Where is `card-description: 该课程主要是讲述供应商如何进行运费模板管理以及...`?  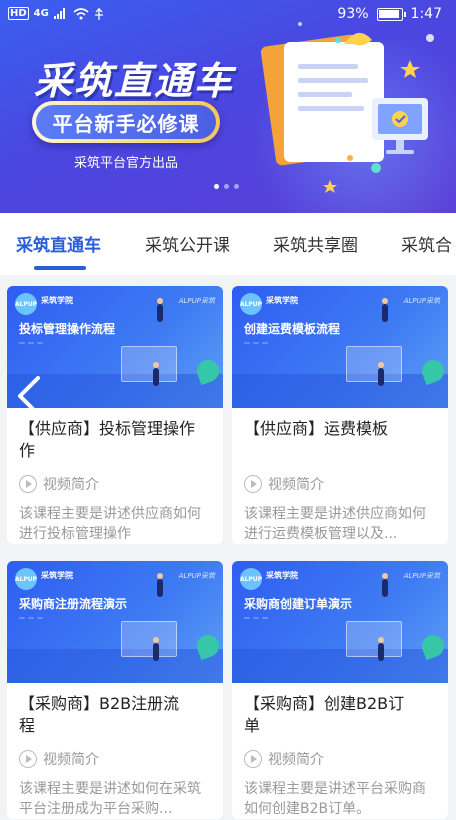
card-description: 该课程主要是讲述供应商如何进行运费模板管理以及... is located at coordinates (335, 524).